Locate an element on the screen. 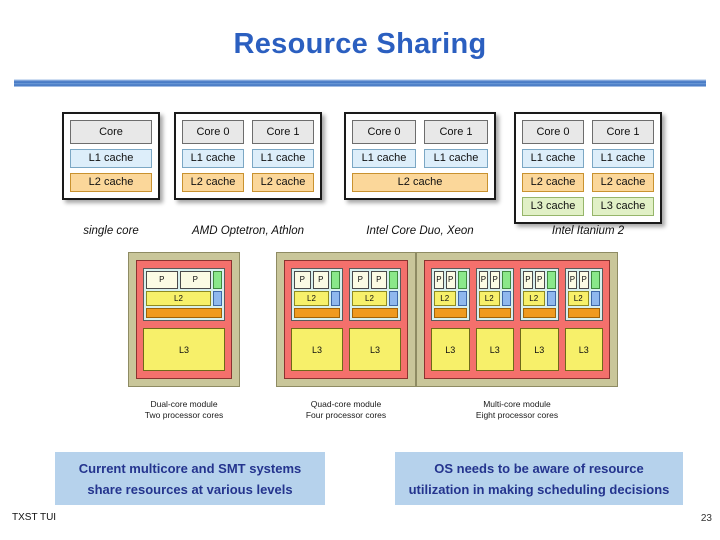  core-column: Core 1 L1 cache L2 cache is located at coordinates (283, 156).